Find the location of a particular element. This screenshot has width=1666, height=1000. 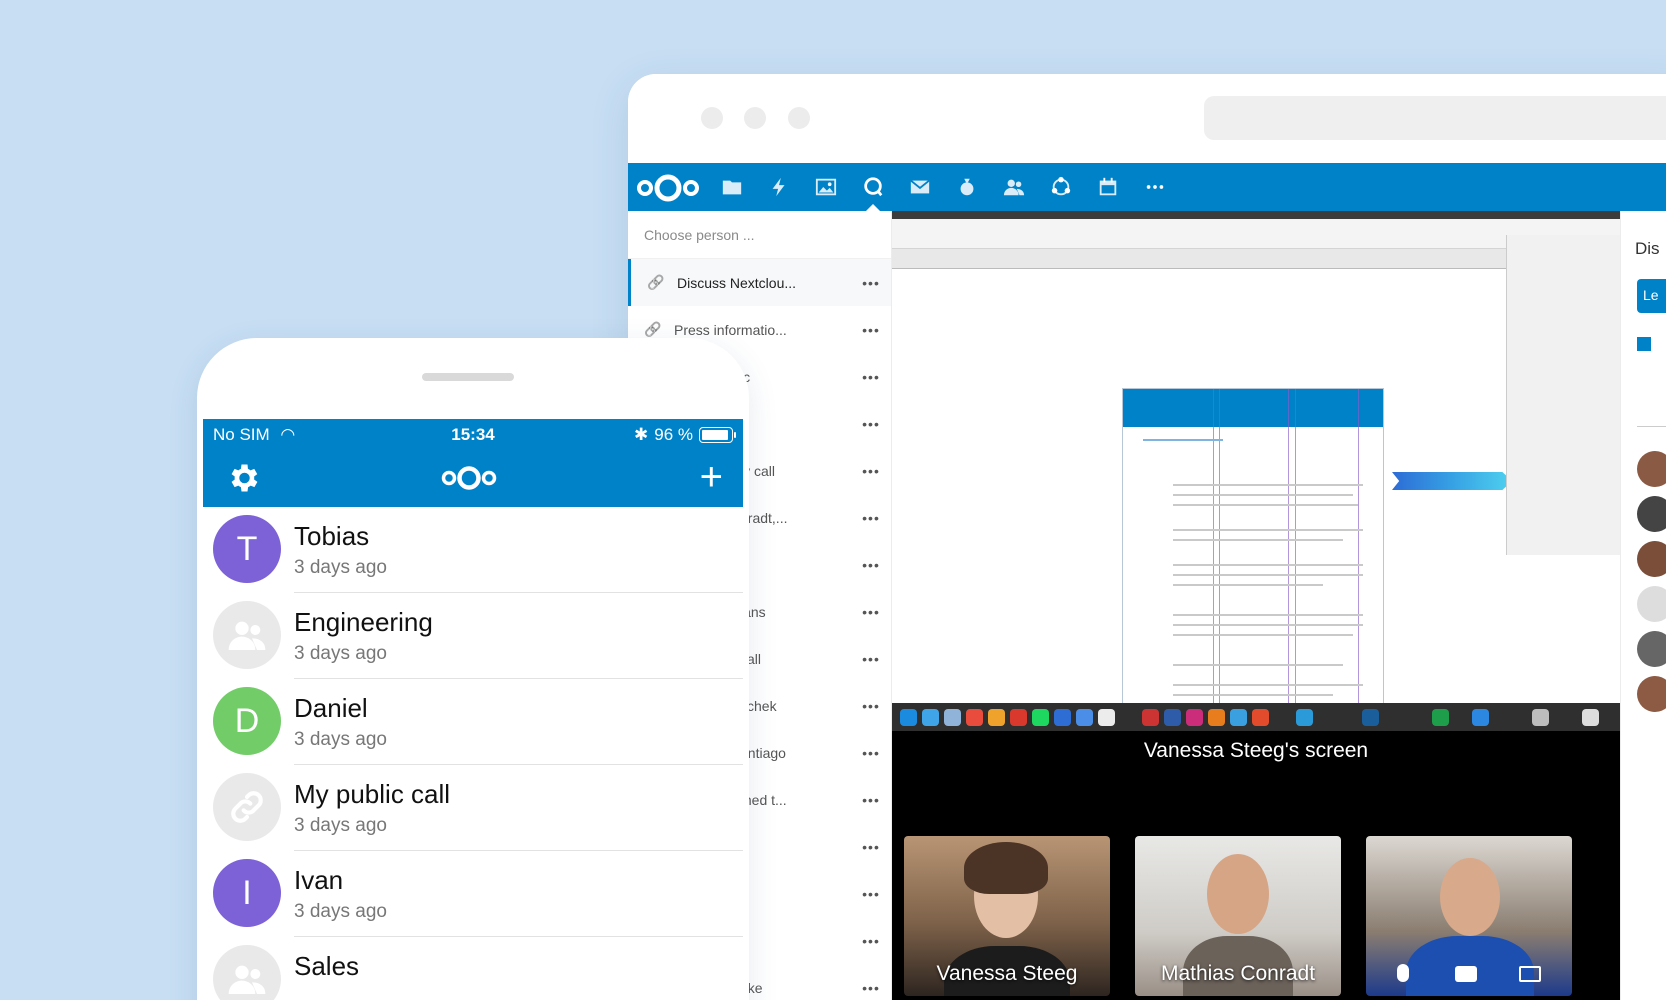

window-minimize-button is located at coordinates (755, 118).